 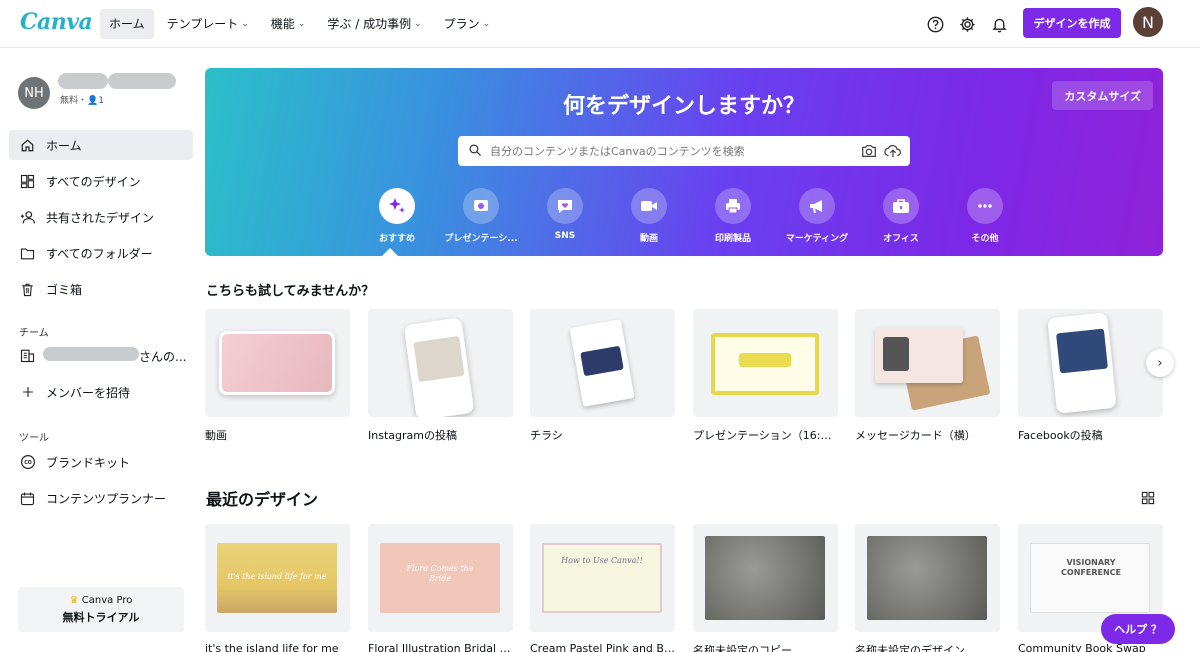 I want to click on chevron-right-icon: ›, so click(x=1160, y=363).